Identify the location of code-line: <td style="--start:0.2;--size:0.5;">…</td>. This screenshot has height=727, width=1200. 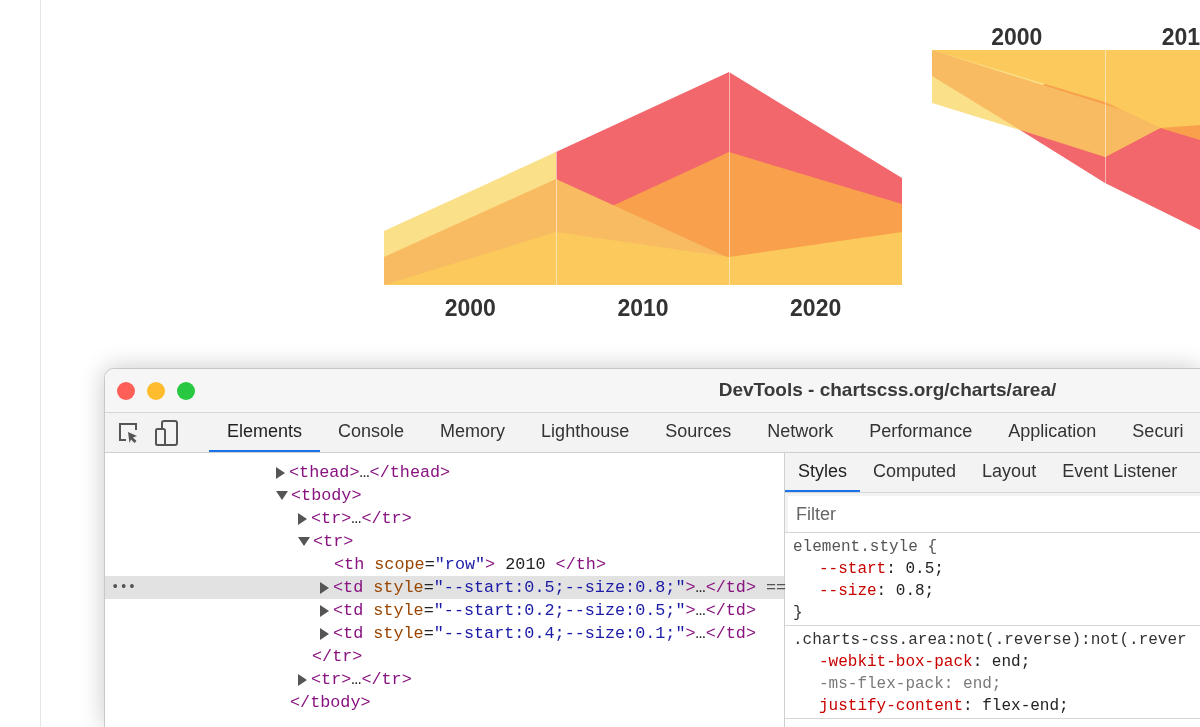
(545, 611).